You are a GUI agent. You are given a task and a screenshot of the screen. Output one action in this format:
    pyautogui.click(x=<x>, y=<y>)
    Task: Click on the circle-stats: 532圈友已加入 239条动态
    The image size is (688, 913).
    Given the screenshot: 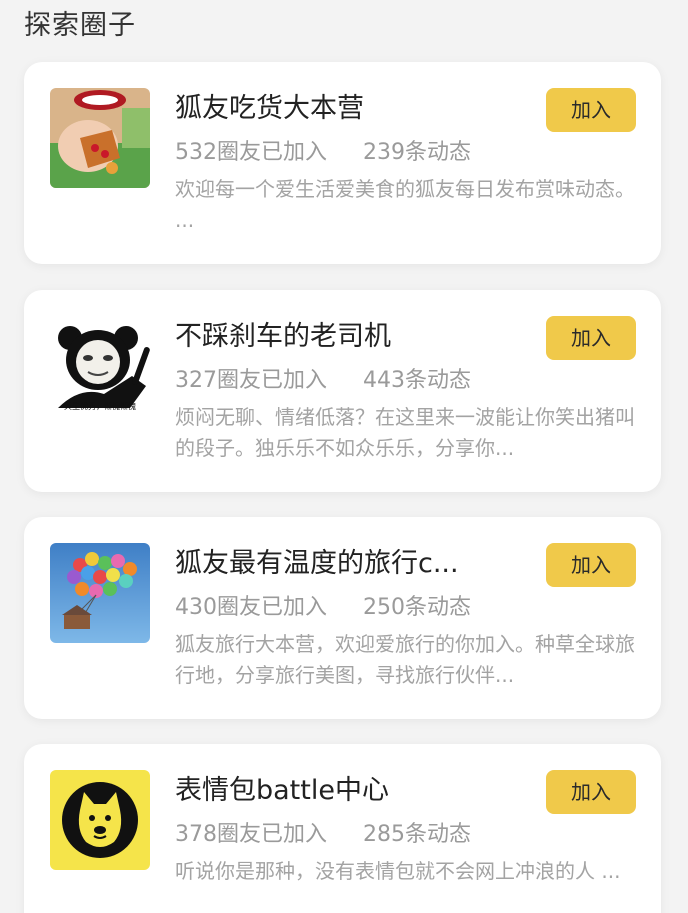 What is the action you would take?
    pyautogui.click(x=323, y=150)
    